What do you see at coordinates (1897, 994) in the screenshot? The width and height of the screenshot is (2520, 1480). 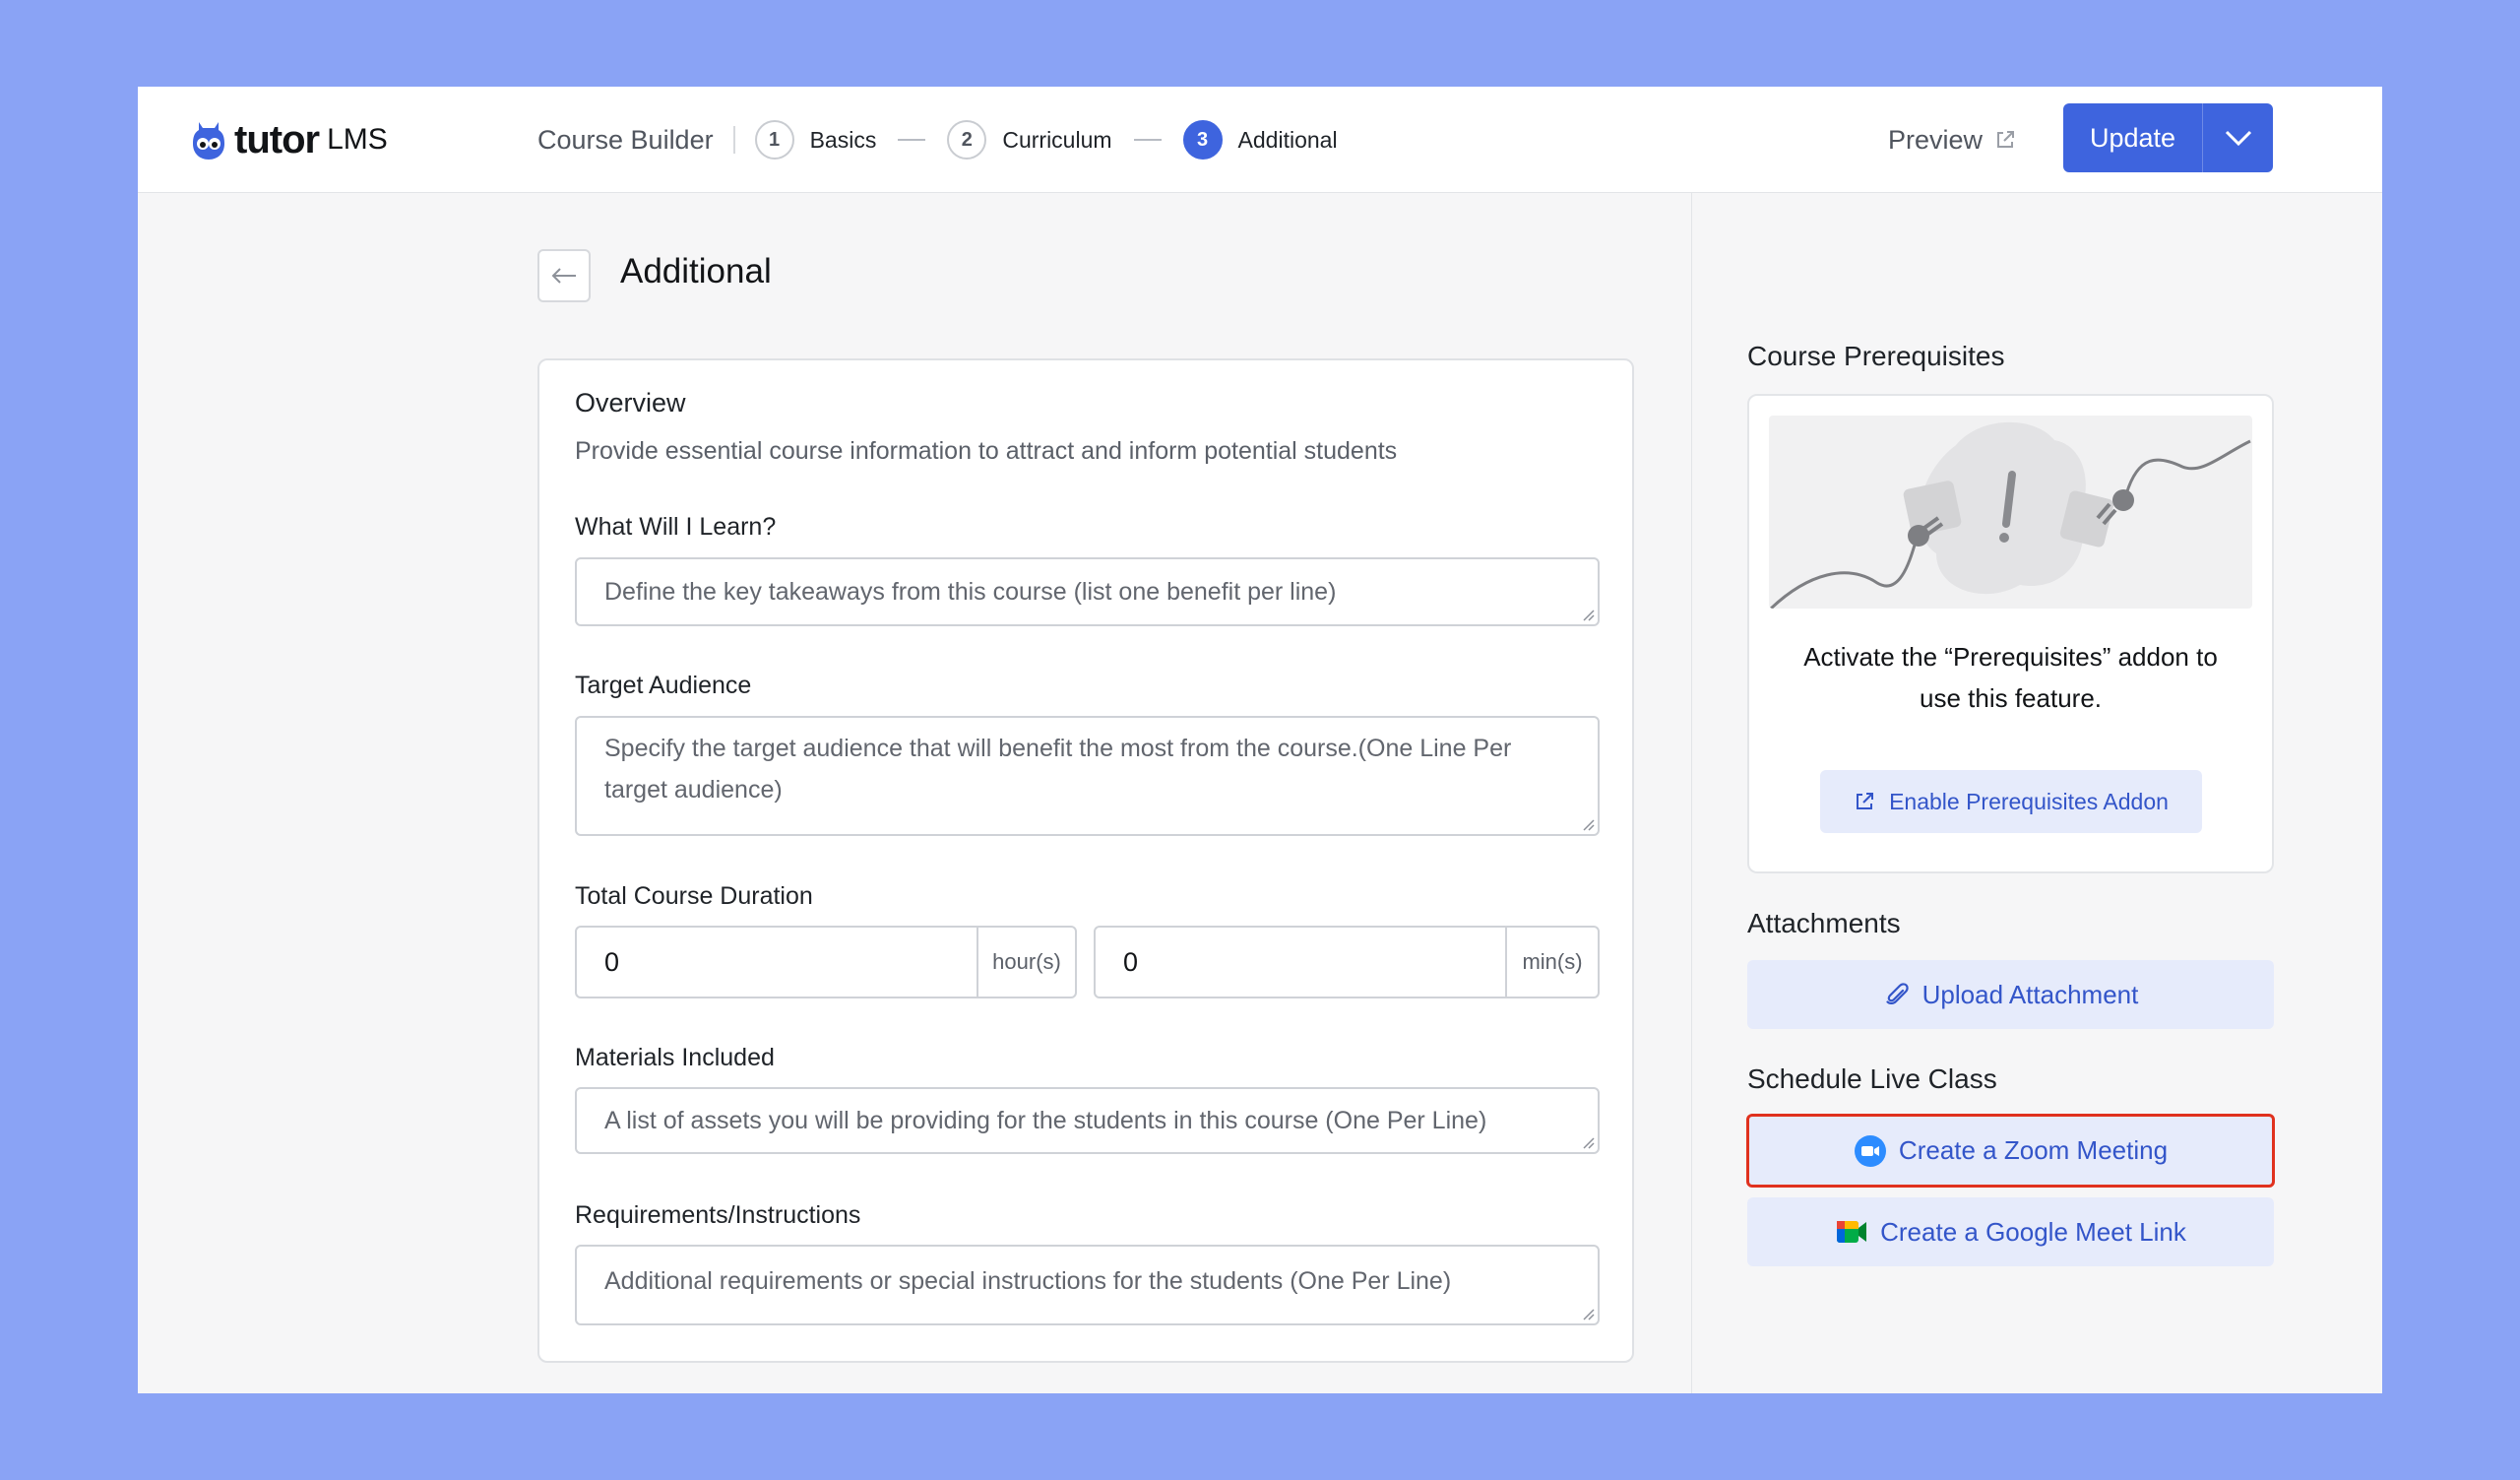 I see `paperclip-icon` at bounding box center [1897, 994].